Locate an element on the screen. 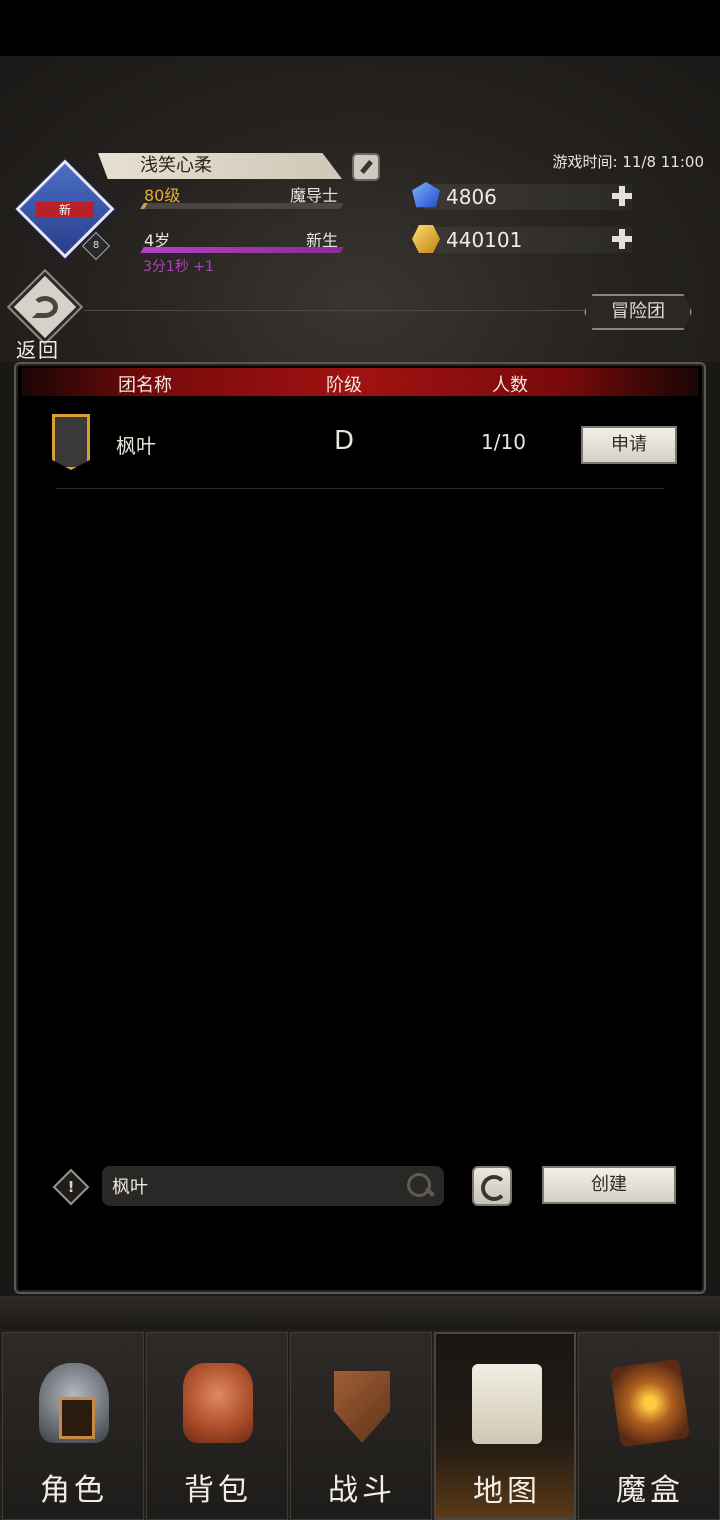 The height and width of the screenshot is (1520, 720). table-header: 团名称 阶级 人数 is located at coordinates (360, 382).